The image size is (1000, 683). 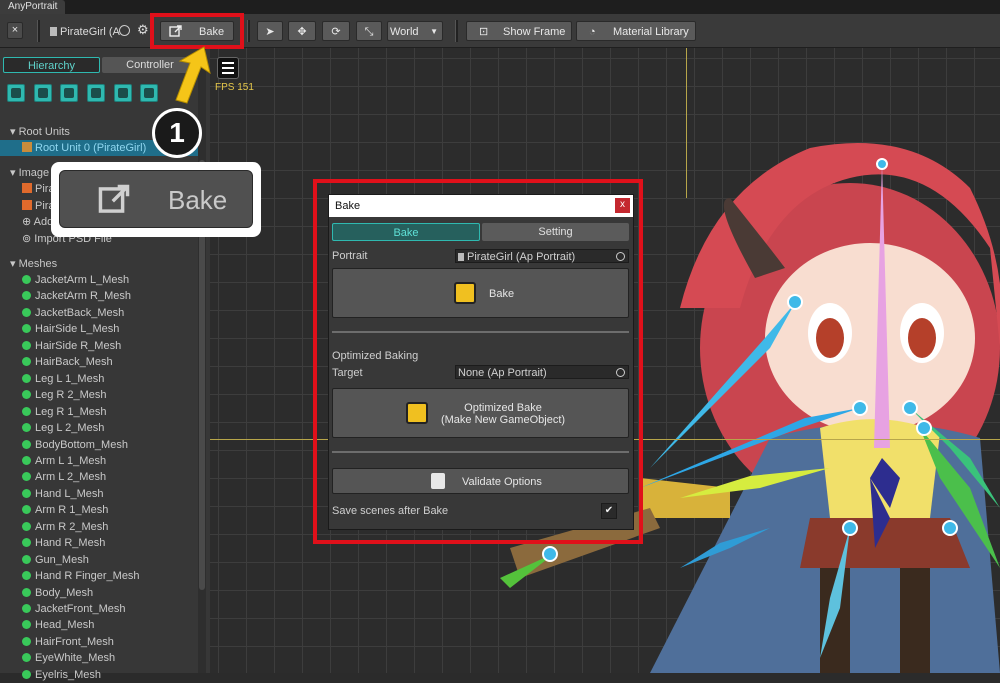 I want to click on bake-dialog-button: Bake, so click(x=480, y=293).